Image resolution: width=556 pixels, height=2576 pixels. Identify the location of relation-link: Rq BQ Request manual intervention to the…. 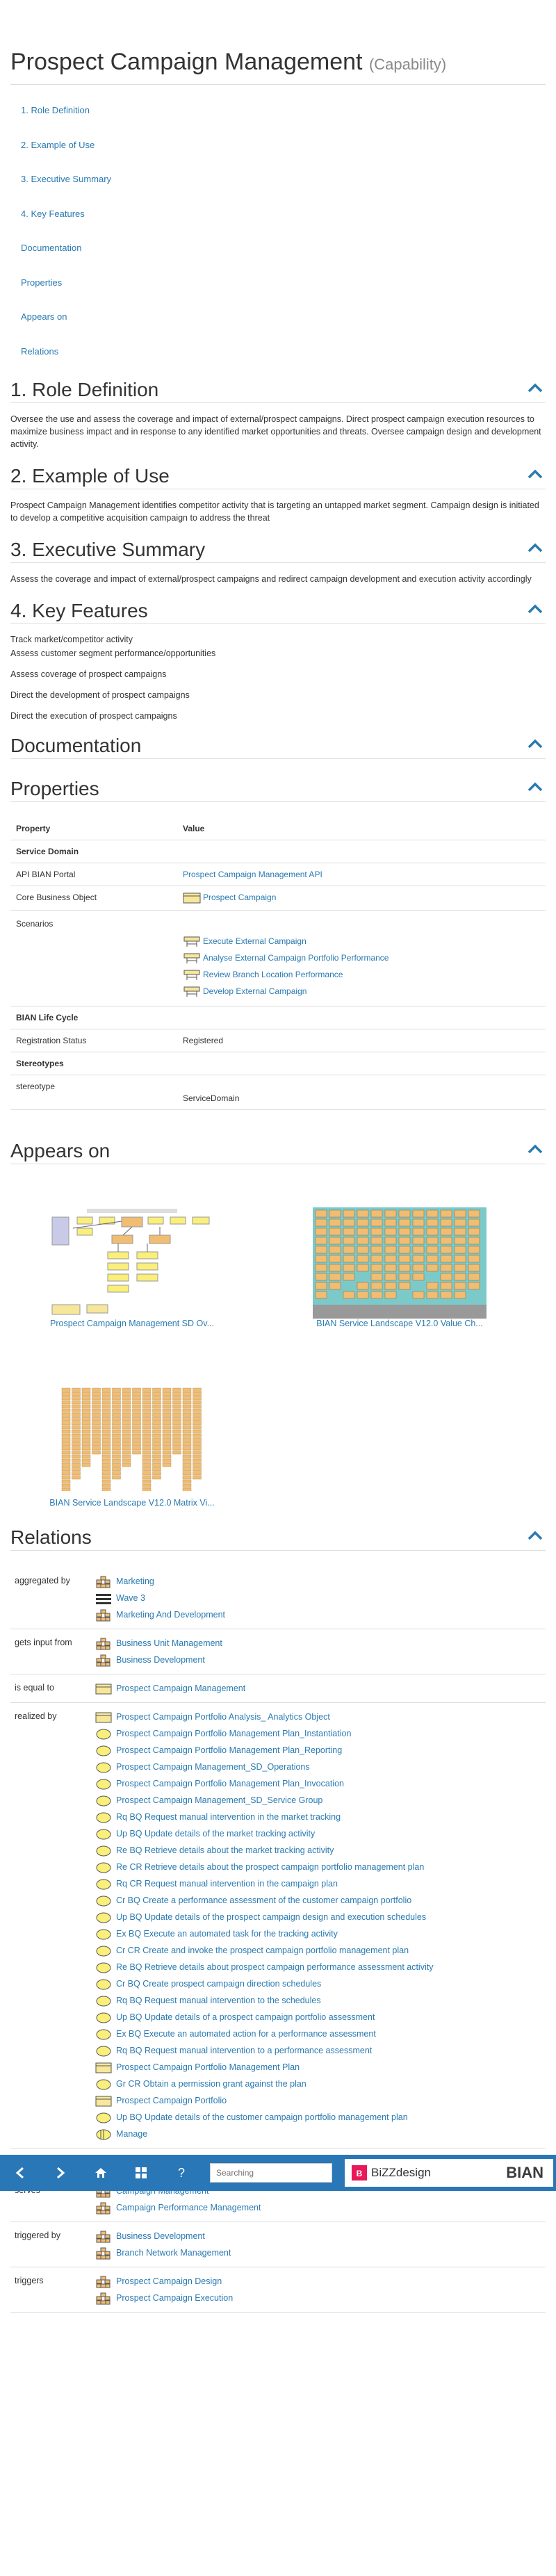
(218, 2000).